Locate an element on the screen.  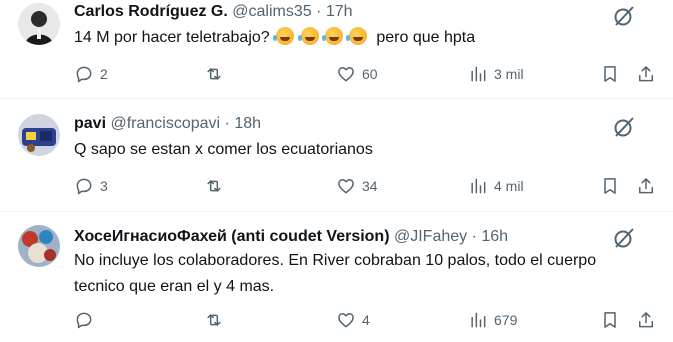
like-count: 60 is located at coordinates (370, 74).